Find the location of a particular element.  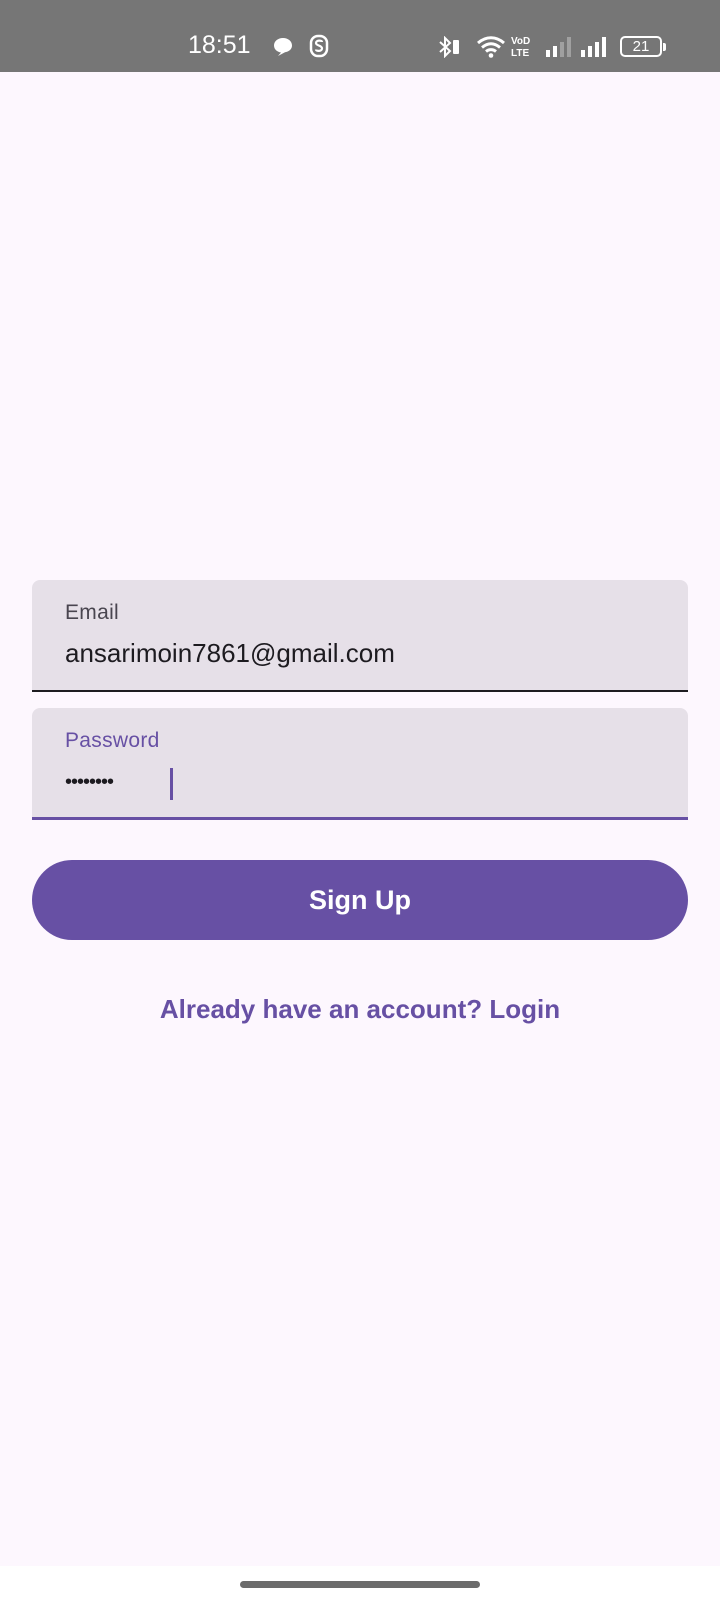

email-label: Email is located at coordinates (92, 612).